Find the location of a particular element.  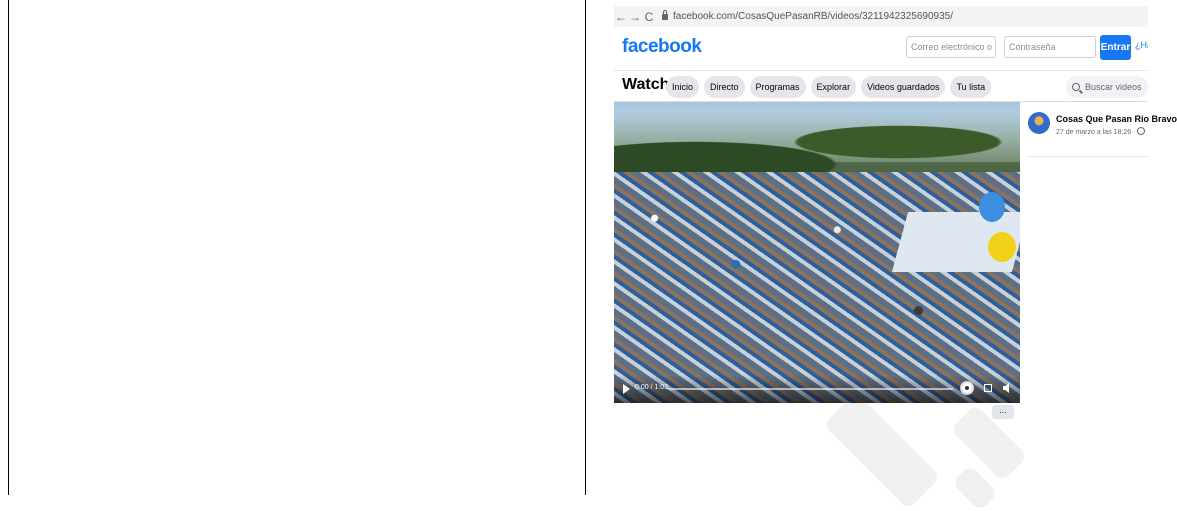

yellow-balloon is located at coordinates (1002, 247).